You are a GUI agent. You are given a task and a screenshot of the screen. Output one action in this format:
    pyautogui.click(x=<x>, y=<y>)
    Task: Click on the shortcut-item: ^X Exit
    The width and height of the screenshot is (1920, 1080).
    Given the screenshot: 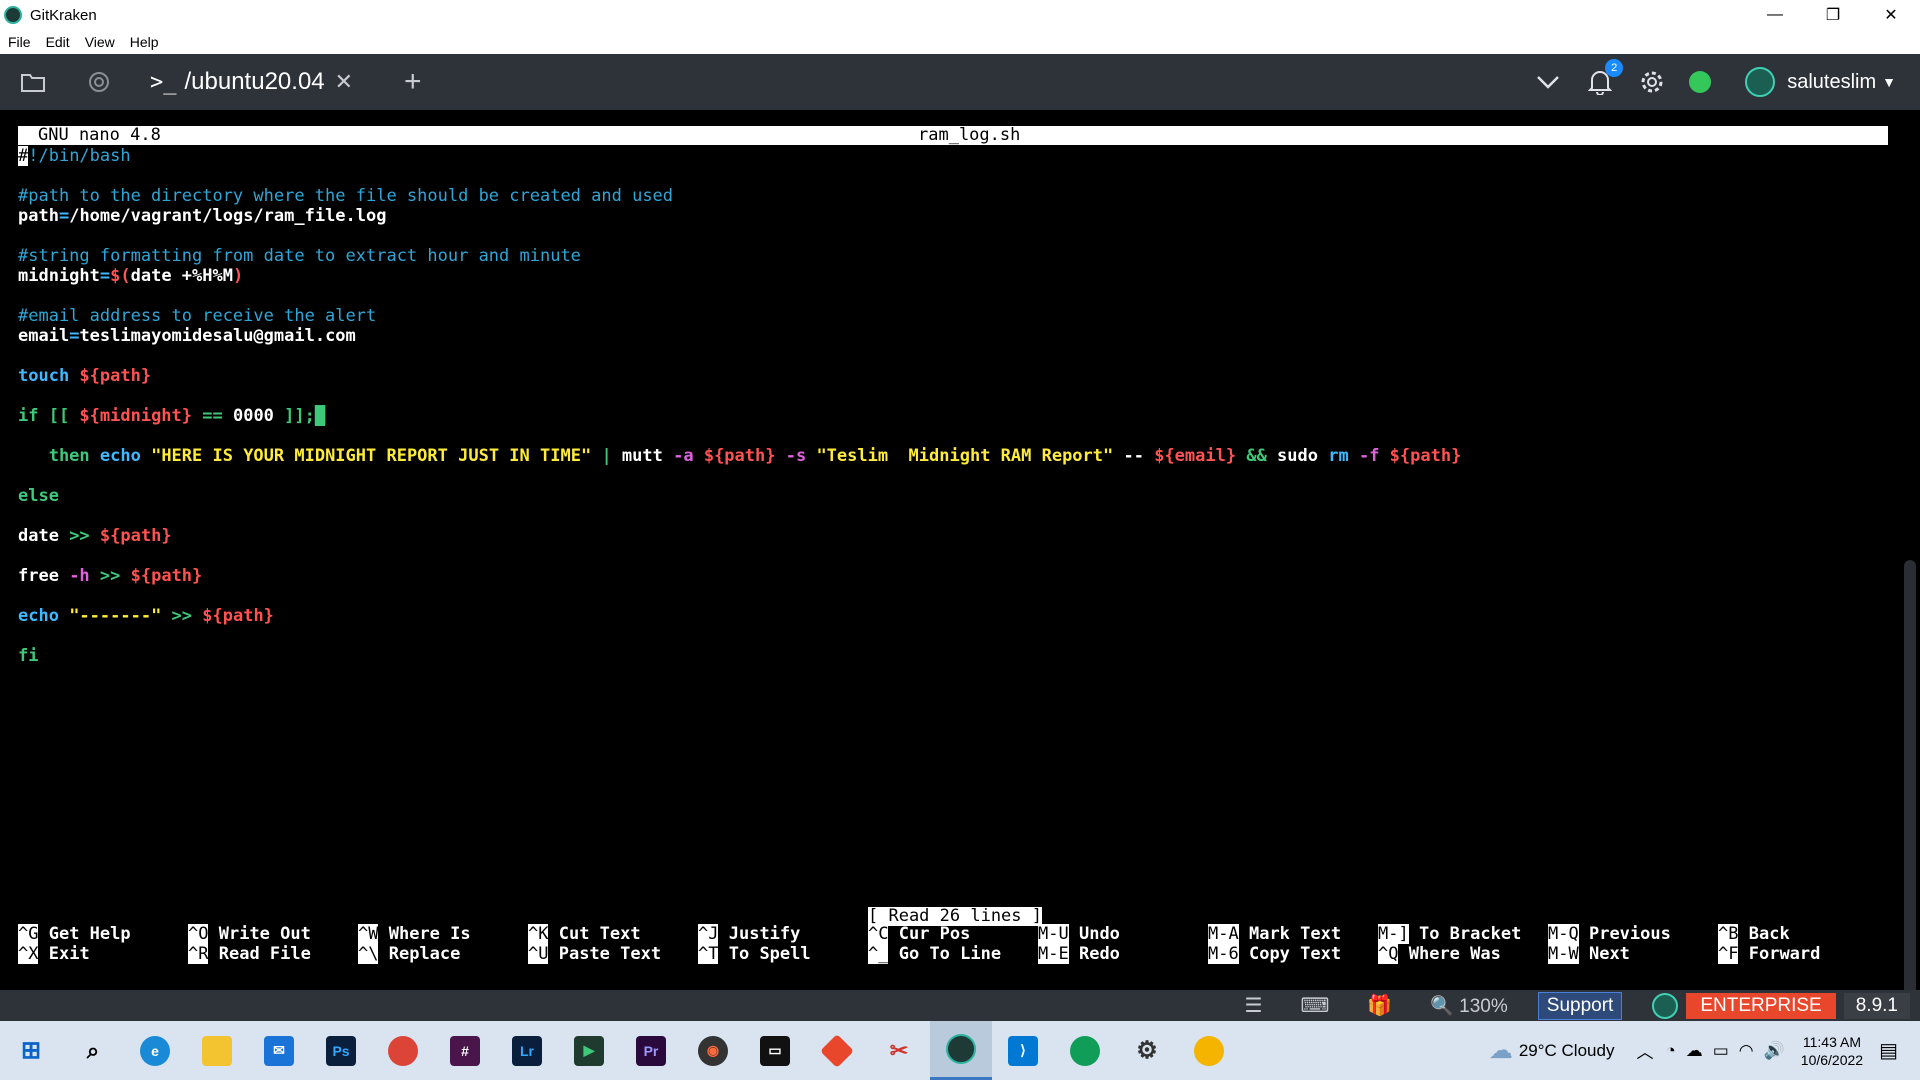 What is the action you would take?
    pyautogui.click(x=103, y=954)
    